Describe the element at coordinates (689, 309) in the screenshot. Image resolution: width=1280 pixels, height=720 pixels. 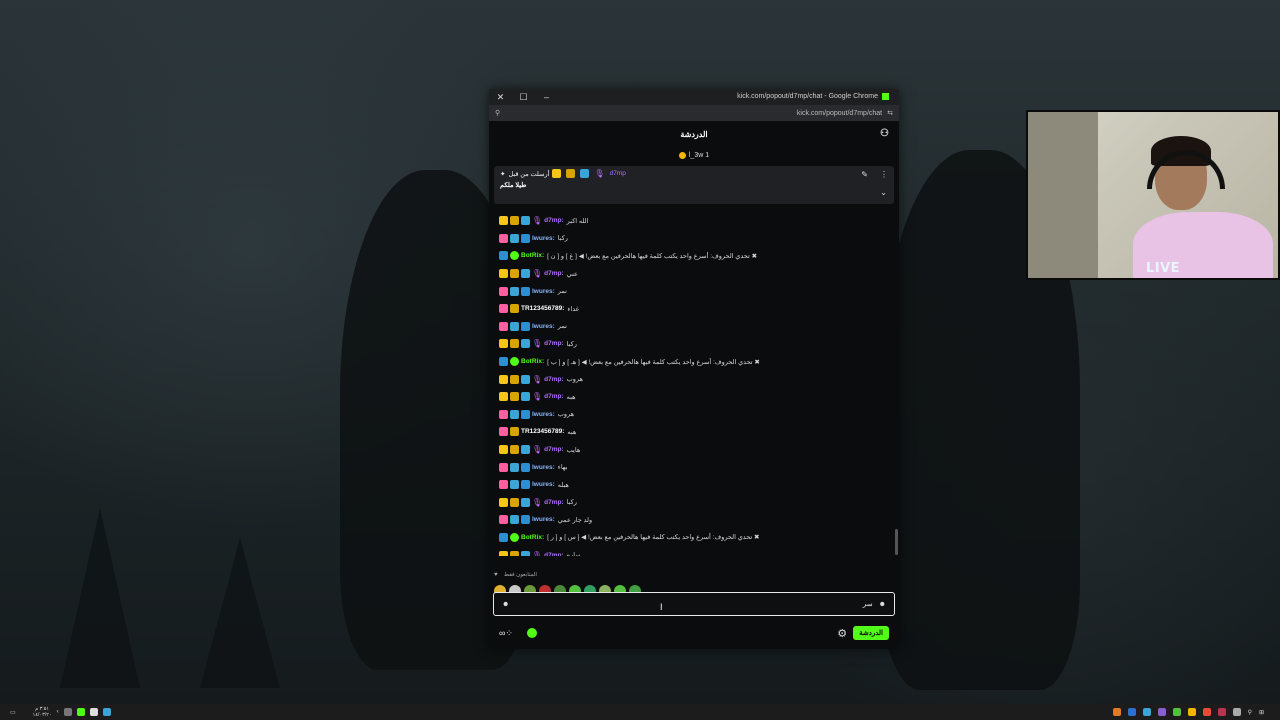
I see `chat-message: TR123456789: غداء` at that location.